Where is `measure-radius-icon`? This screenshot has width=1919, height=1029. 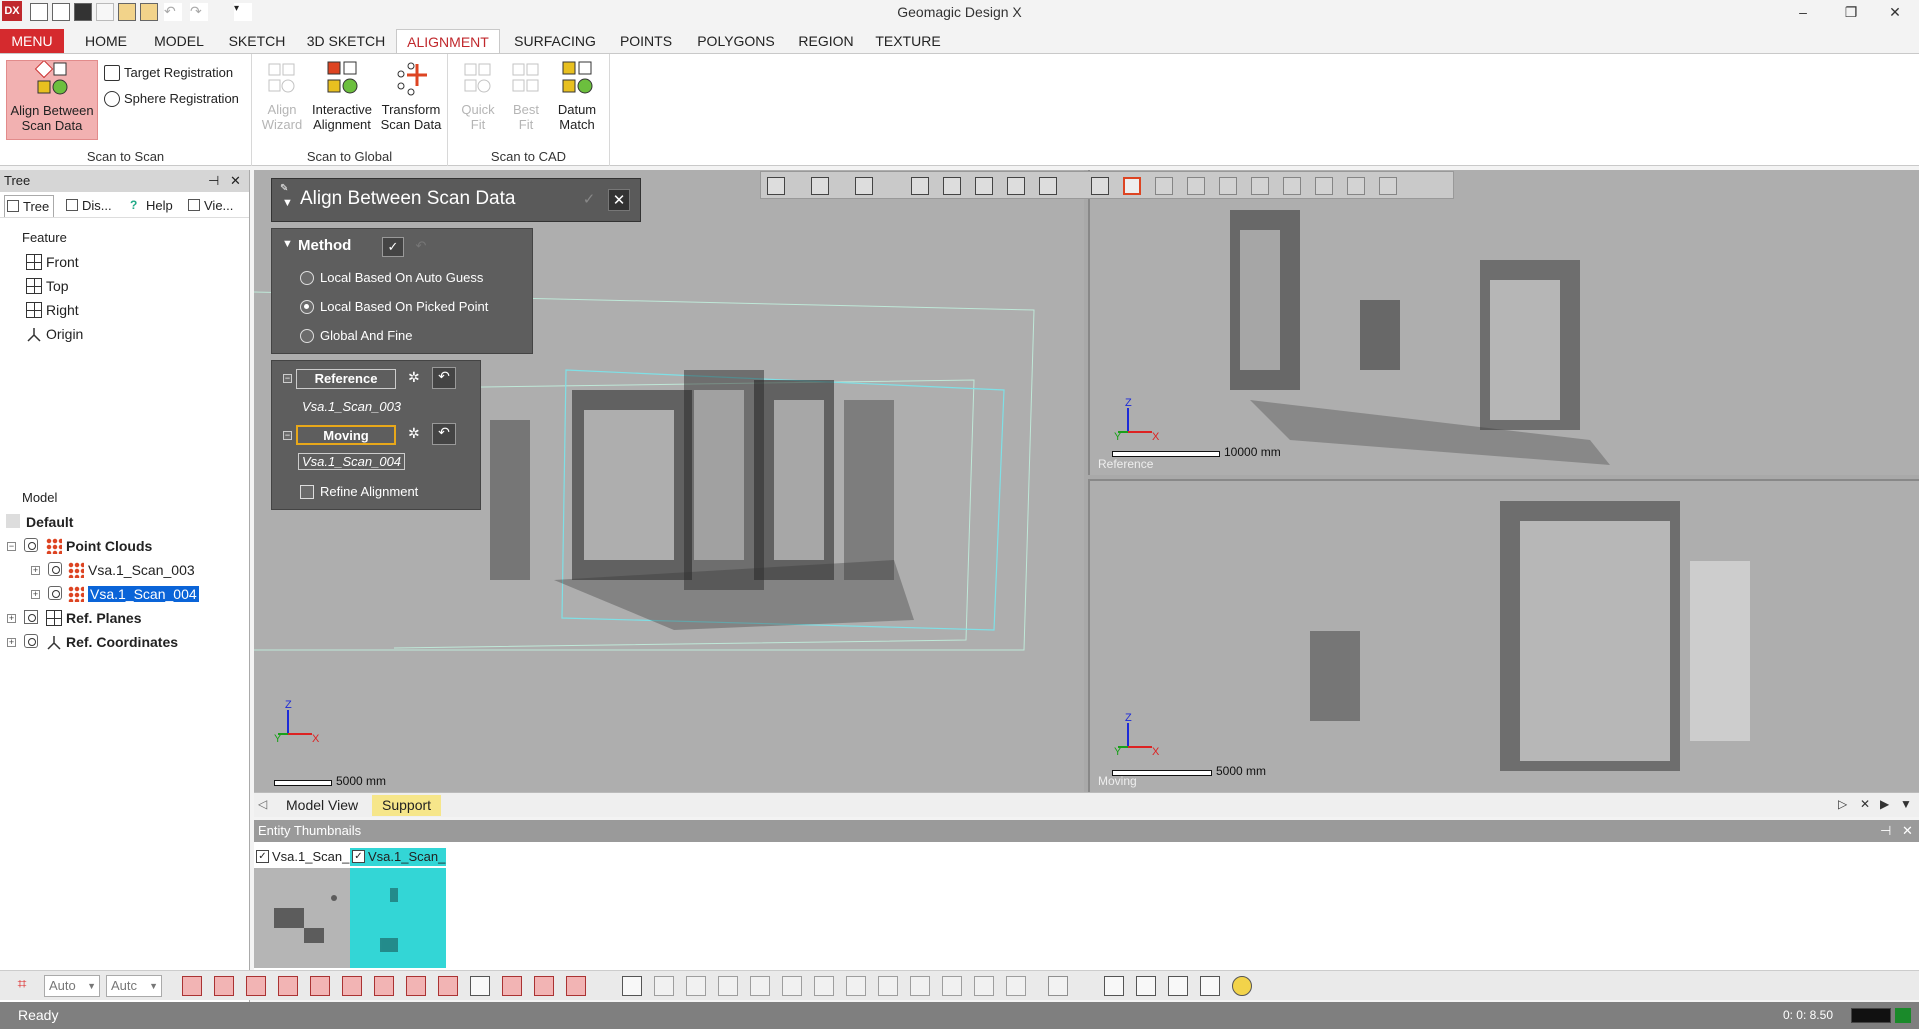
measure-radius-icon is located at coordinates (1178, 986).